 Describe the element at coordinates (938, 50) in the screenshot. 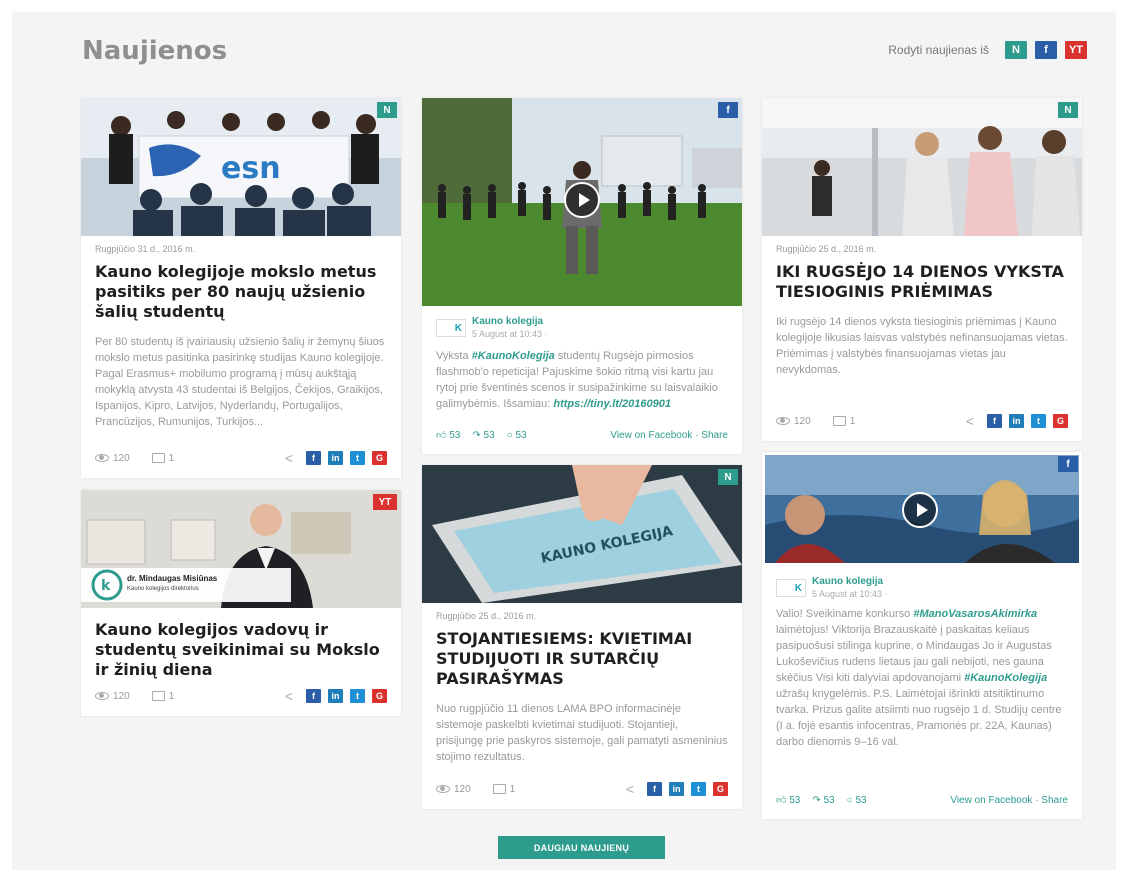

I see `filter-label: Rodyti naujienas iš` at that location.